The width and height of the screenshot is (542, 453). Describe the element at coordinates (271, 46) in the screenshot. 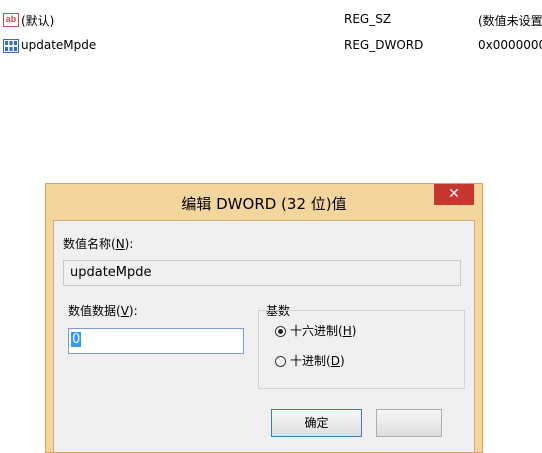

I see `registry-row-updatempde: updateMpde REG_DWORD 0x0000000` at that location.